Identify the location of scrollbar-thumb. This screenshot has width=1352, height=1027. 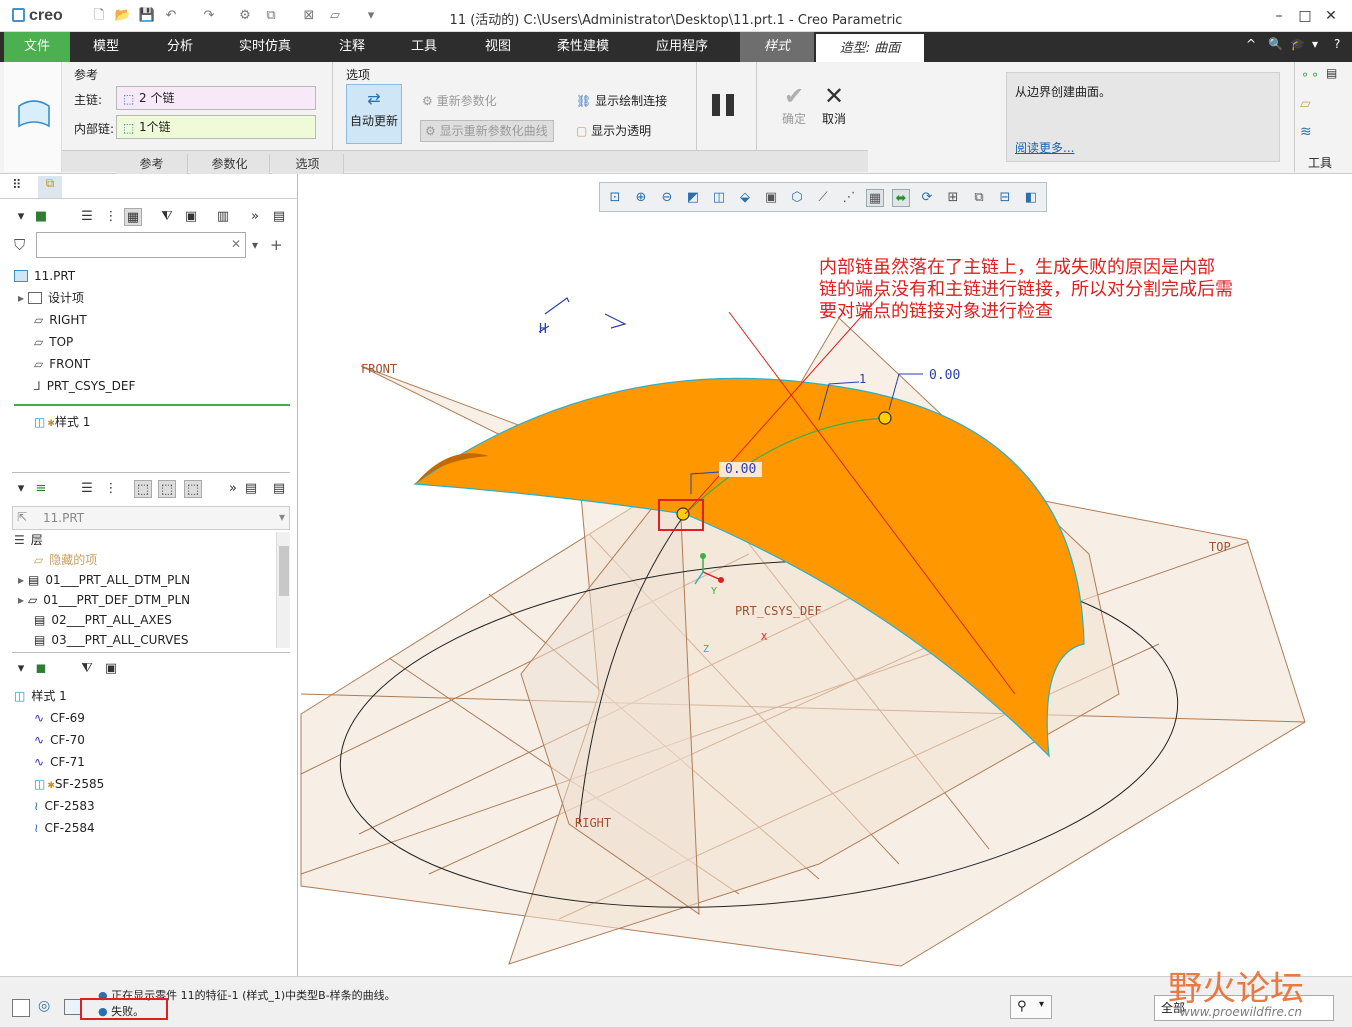
(284, 571).